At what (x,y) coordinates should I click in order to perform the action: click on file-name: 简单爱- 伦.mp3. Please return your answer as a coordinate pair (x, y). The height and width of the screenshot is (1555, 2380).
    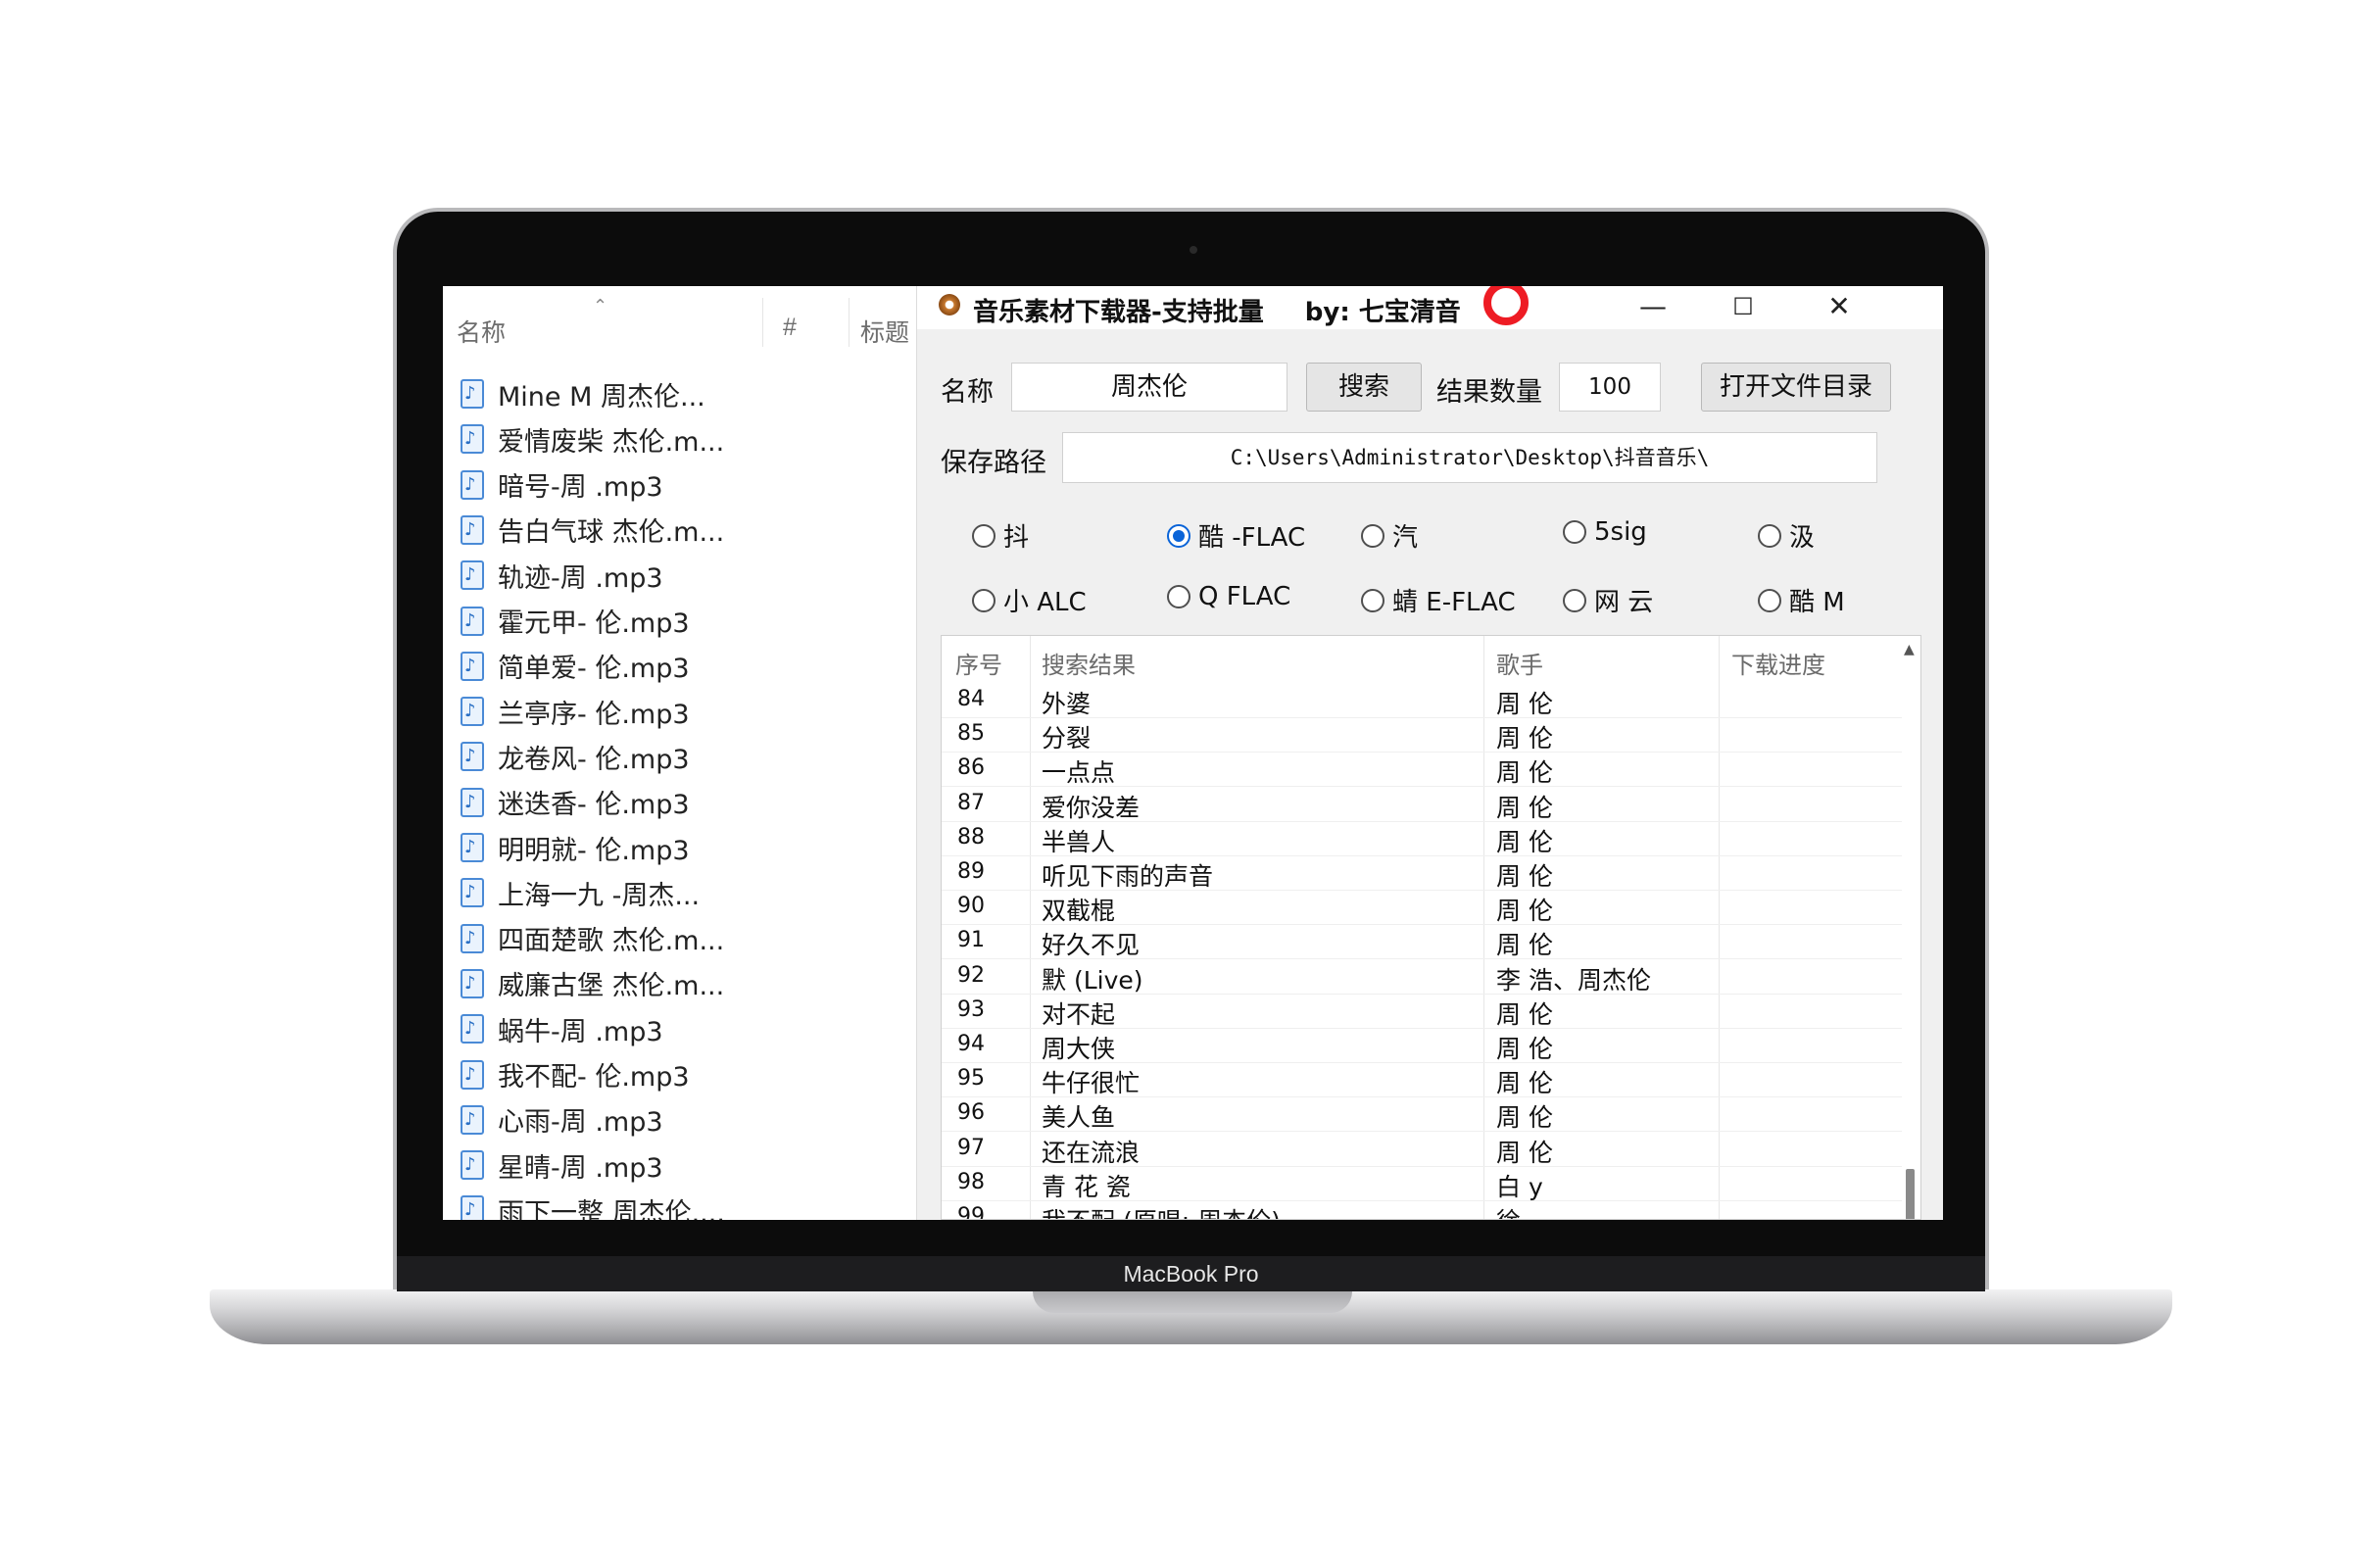
    Looking at the image, I should click on (594, 669).